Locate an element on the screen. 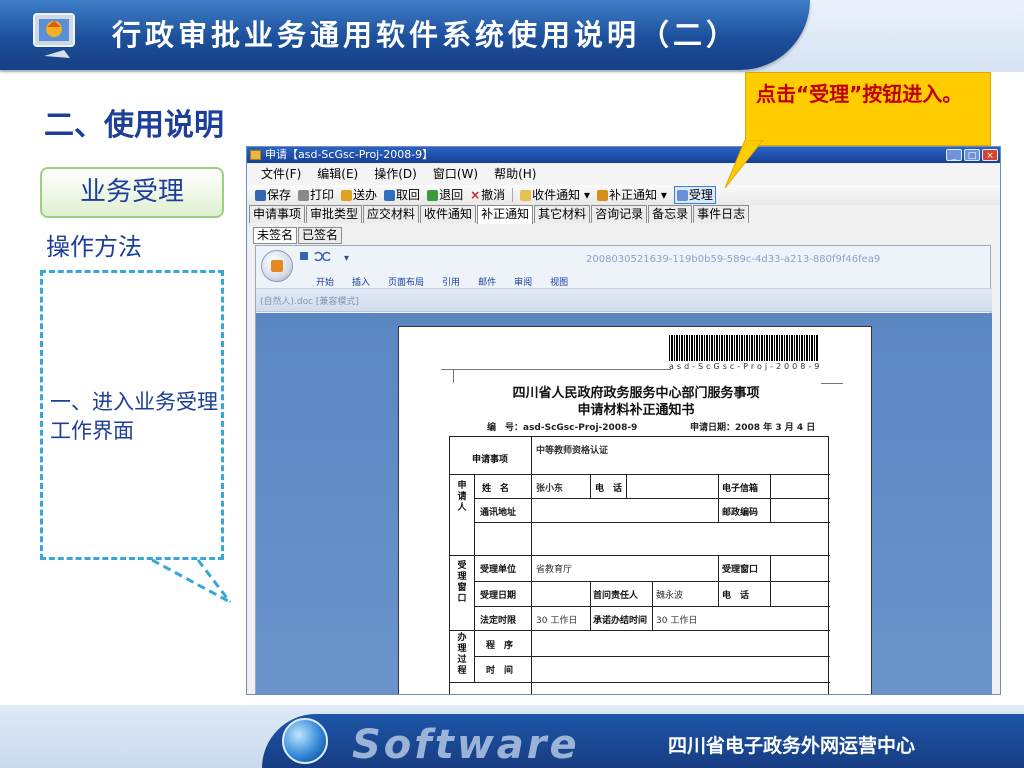 Image resolution: width=1024 pixels, height=768 pixels. quick-access-icons is located at coordinates (315, 256).